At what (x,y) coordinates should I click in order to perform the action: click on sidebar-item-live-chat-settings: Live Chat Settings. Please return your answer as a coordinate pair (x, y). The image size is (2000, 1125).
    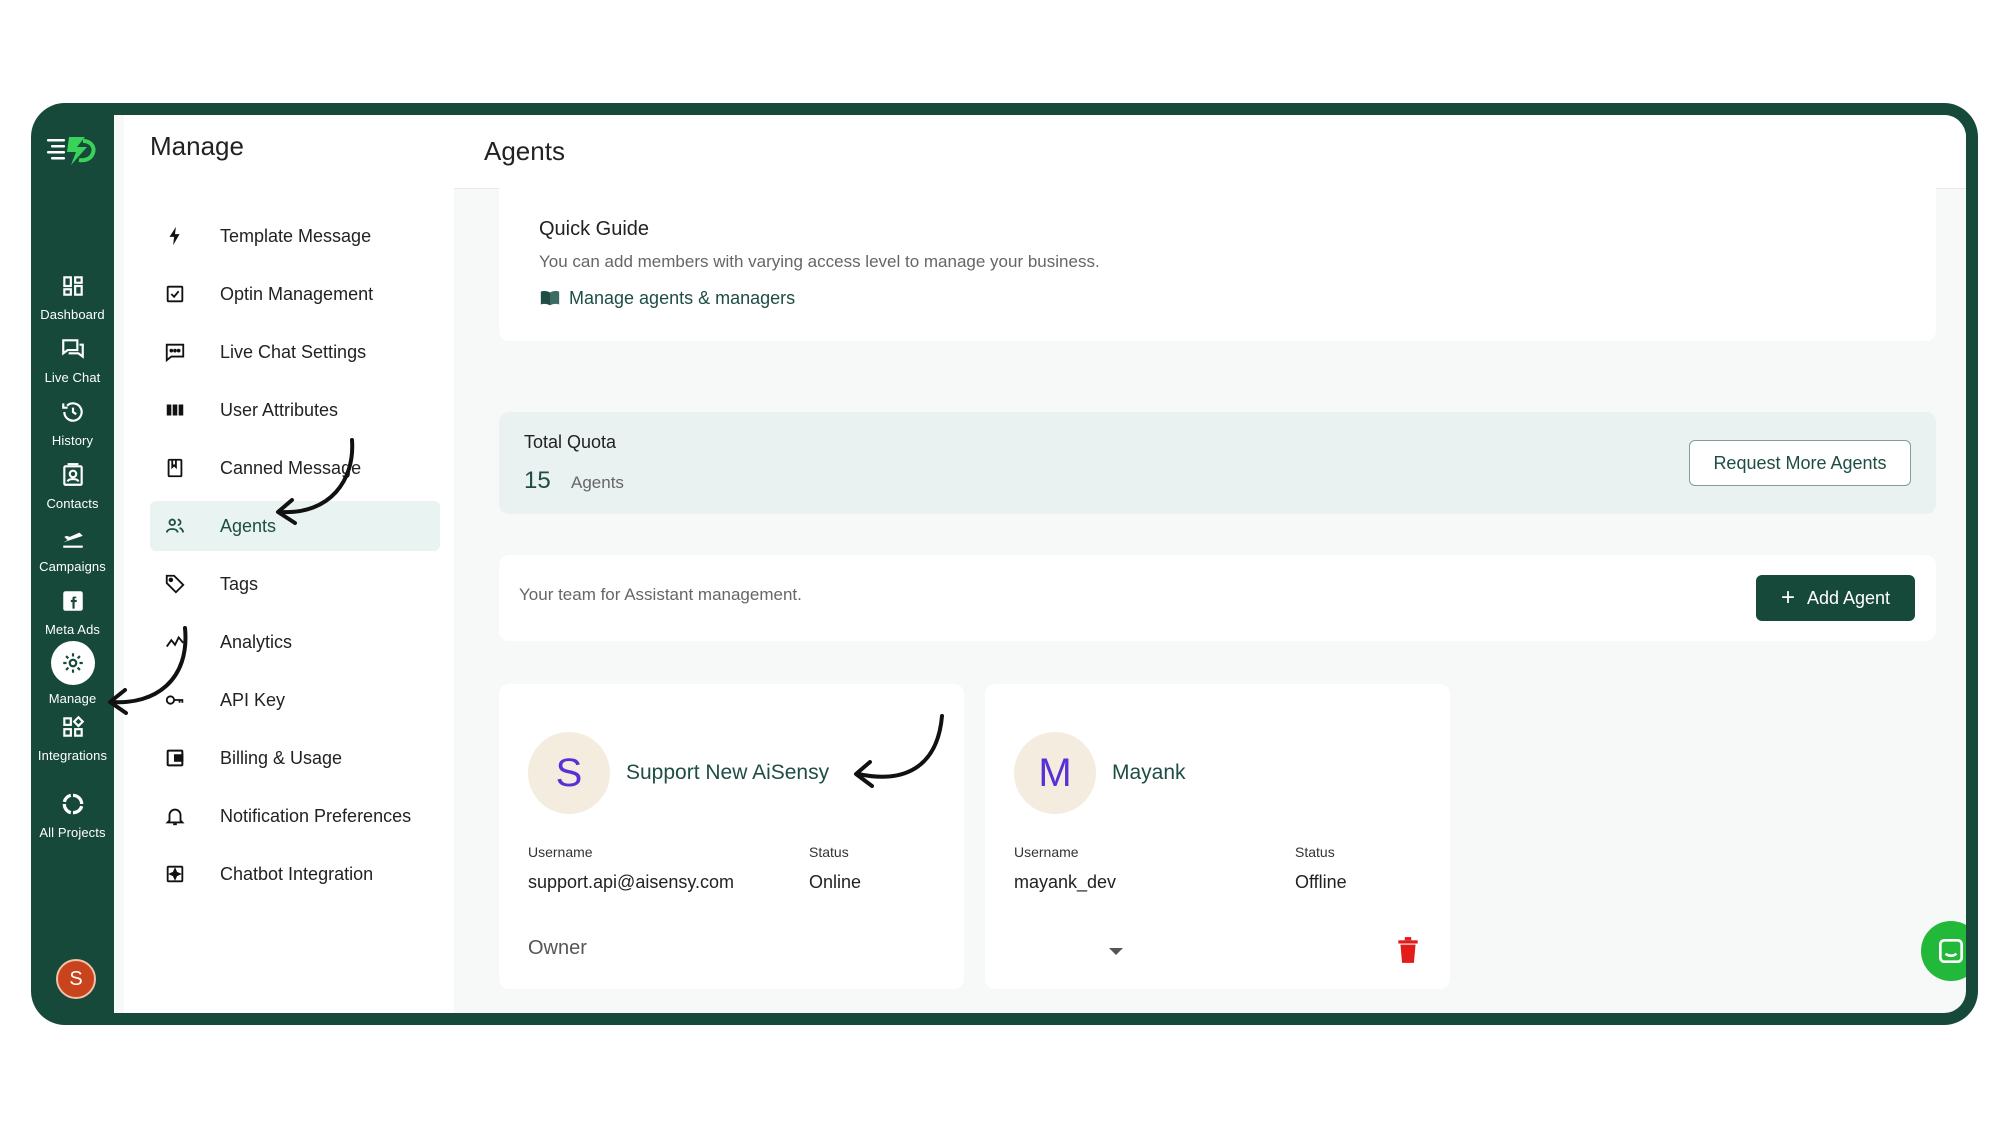
    Looking at the image, I should click on (295, 352).